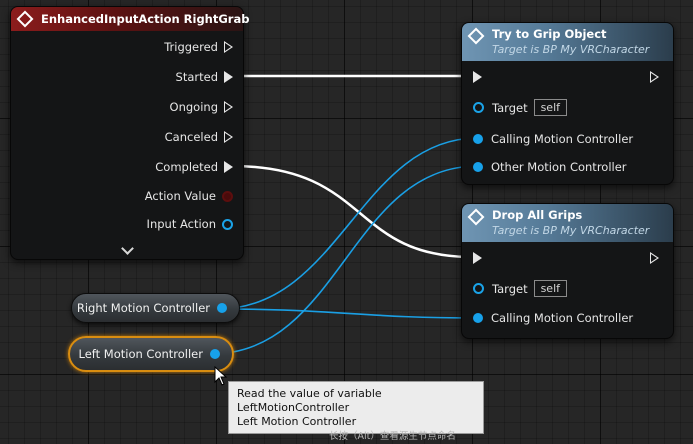 The height and width of the screenshot is (444, 693). I want to click on grip-calling-pin: Calling Motion Controller, so click(553, 139).